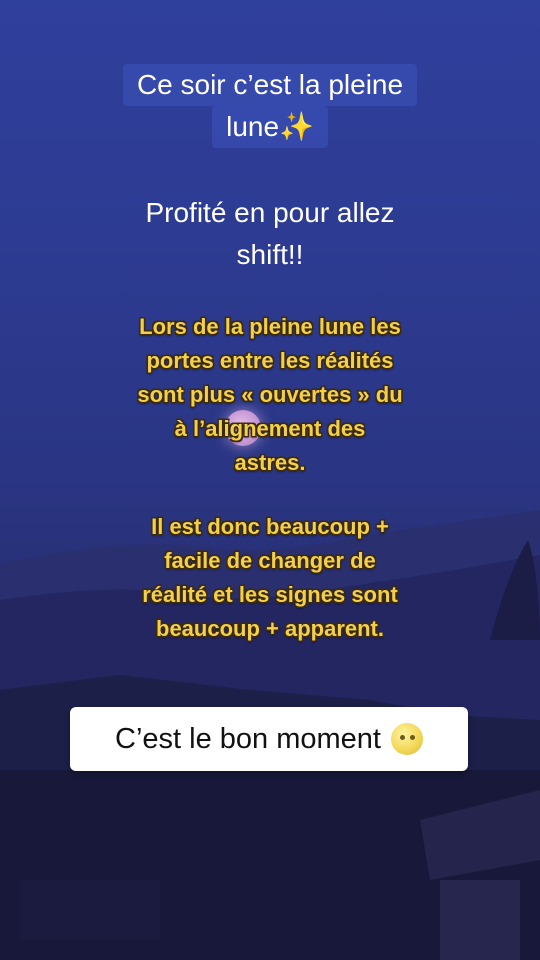 The width and height of the screenshot is (540, 960). I want to click on caption-line-1: Ce soir c’est la pleine, so click(270, 85).